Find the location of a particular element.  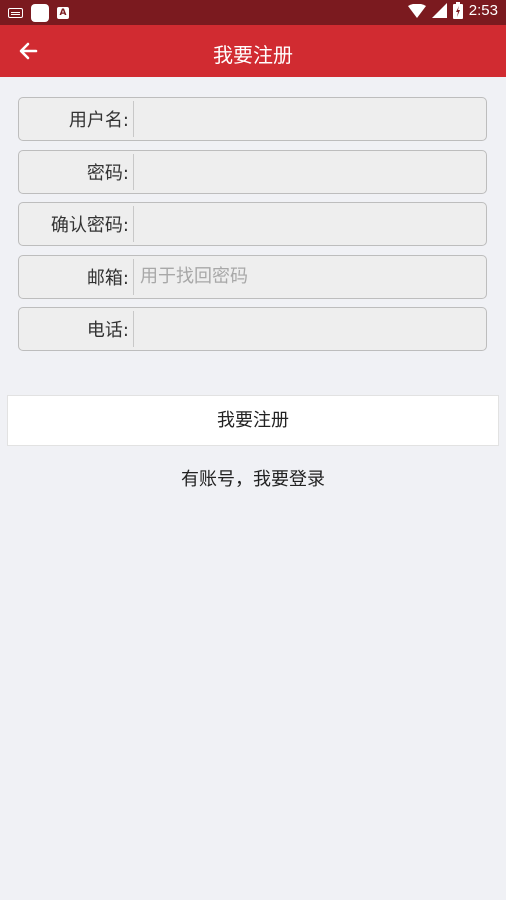

system-icons: 2:53 is located at coordinates (452, 10).